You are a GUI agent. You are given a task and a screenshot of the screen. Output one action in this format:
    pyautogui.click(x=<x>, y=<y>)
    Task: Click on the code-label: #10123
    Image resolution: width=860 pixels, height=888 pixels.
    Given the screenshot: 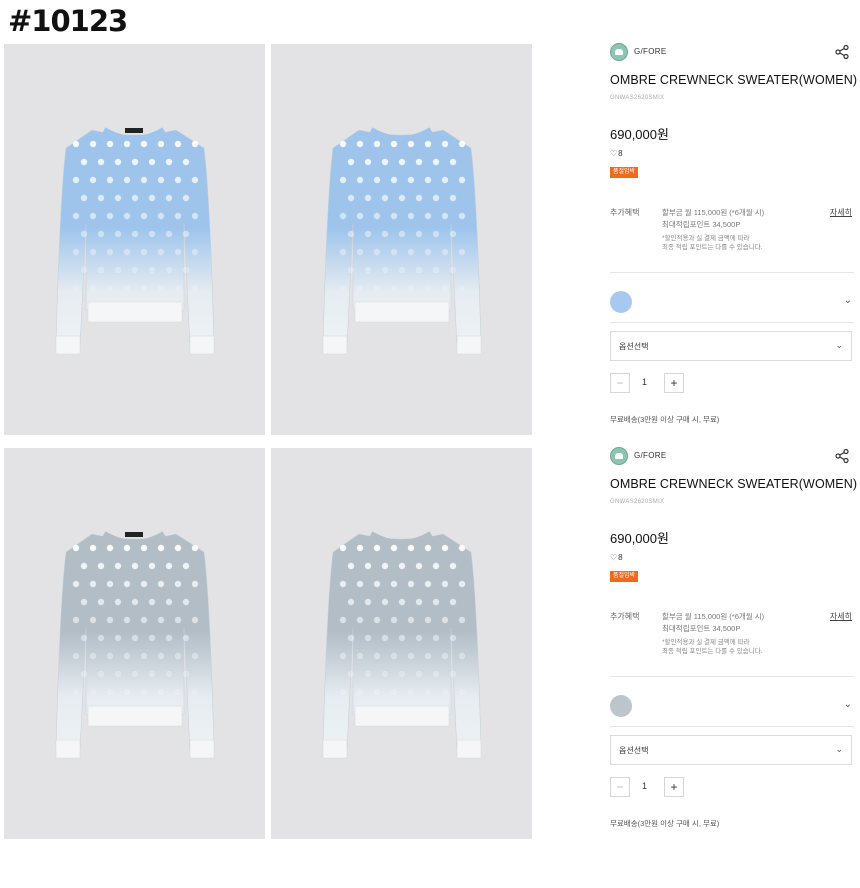 What is the action you would take?
    pyautogui.click(x=68, y=21)
    